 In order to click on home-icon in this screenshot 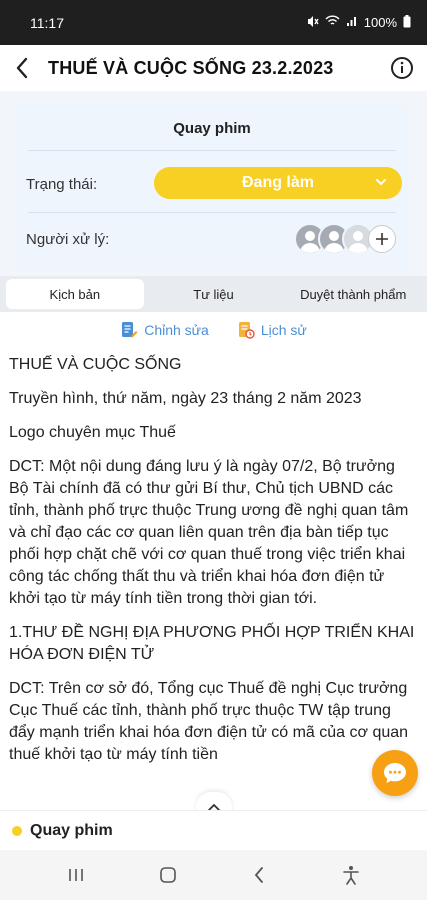, I will do `click(167, 875)`.